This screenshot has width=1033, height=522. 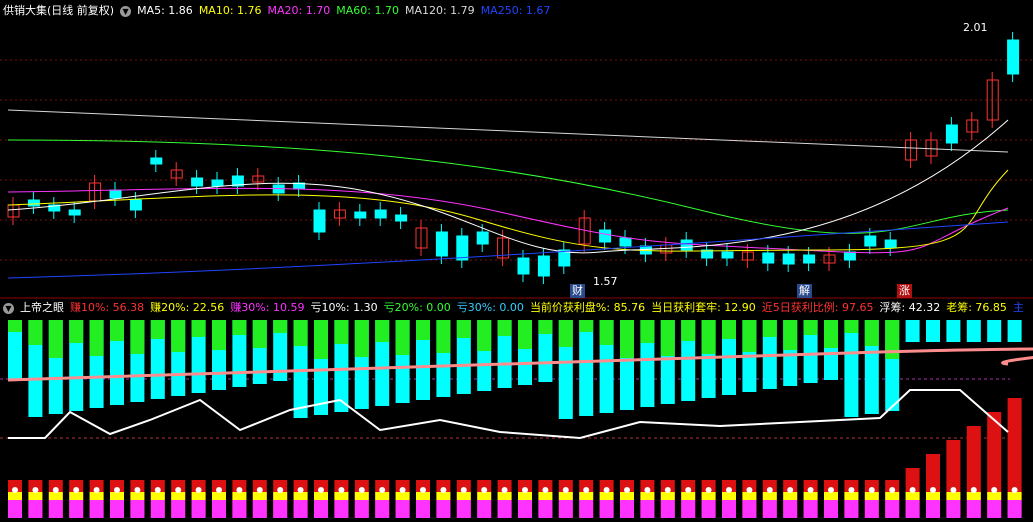 What do you see at coordinates (577, 291) in the screenshot?
I see `event-badge-finance: 财` at bounding box center [577, 291].